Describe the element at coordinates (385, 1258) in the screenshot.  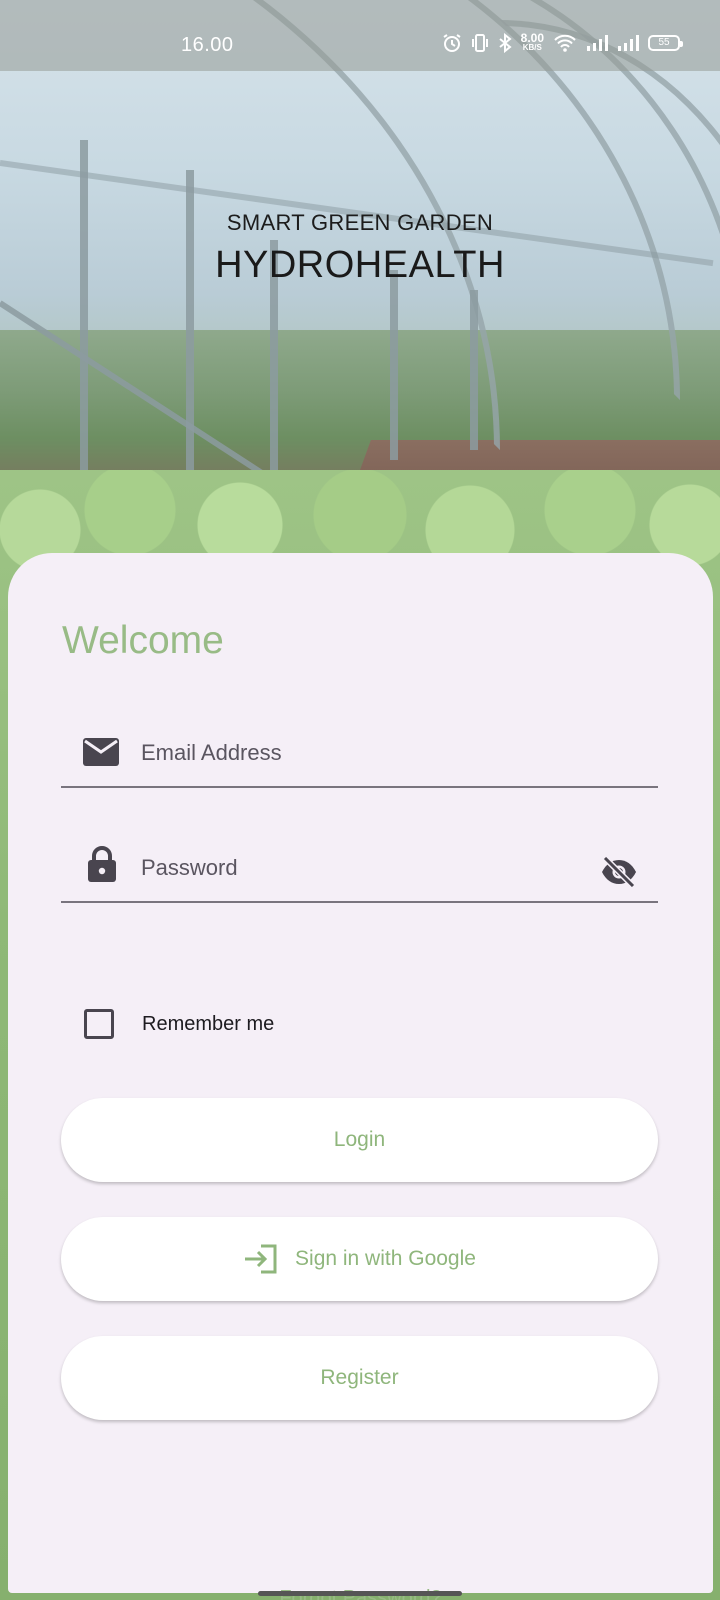
I see `google-signin-label: Sign in with Google` at that location.